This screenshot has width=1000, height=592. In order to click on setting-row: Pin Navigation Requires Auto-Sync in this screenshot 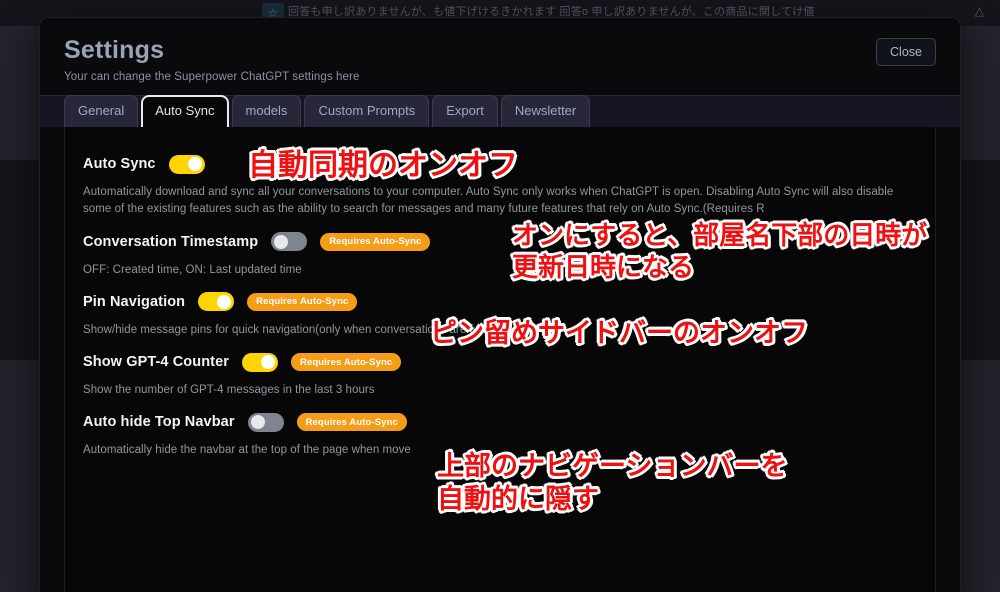, I will do `click(500, 302)`.